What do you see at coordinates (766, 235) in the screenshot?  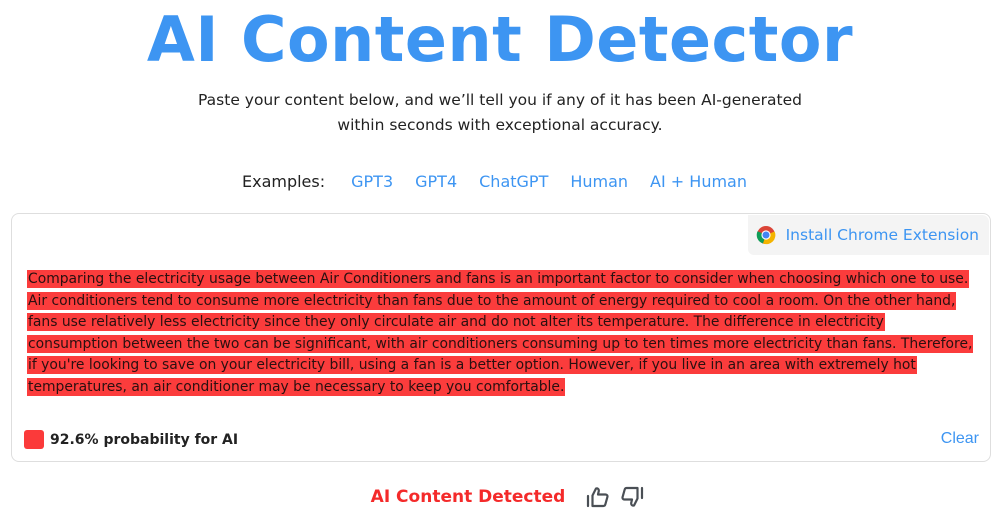 I see `chrome-icon` at bounding box center [766, 235].